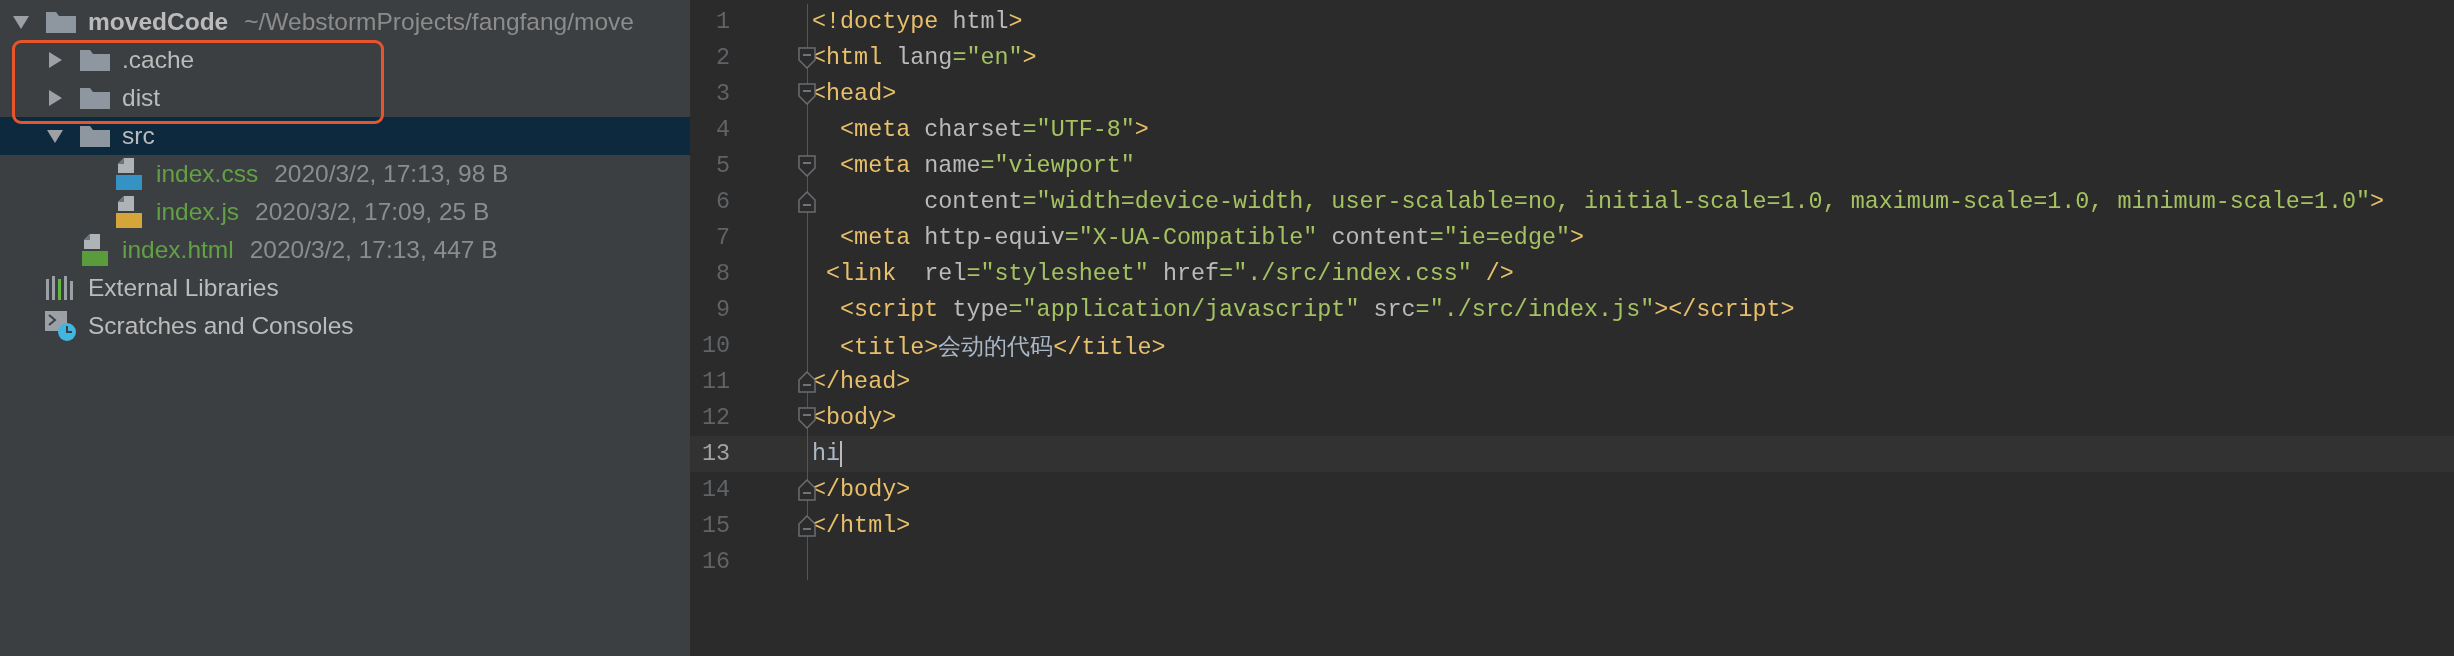 Image resolution: width=2454 pixels, height=656 pixels. What do you see at coordinates (221, 326) in the screenshot?
I see `tree-node-label: Scratches and Consoles` at bounding box center [221, 326].